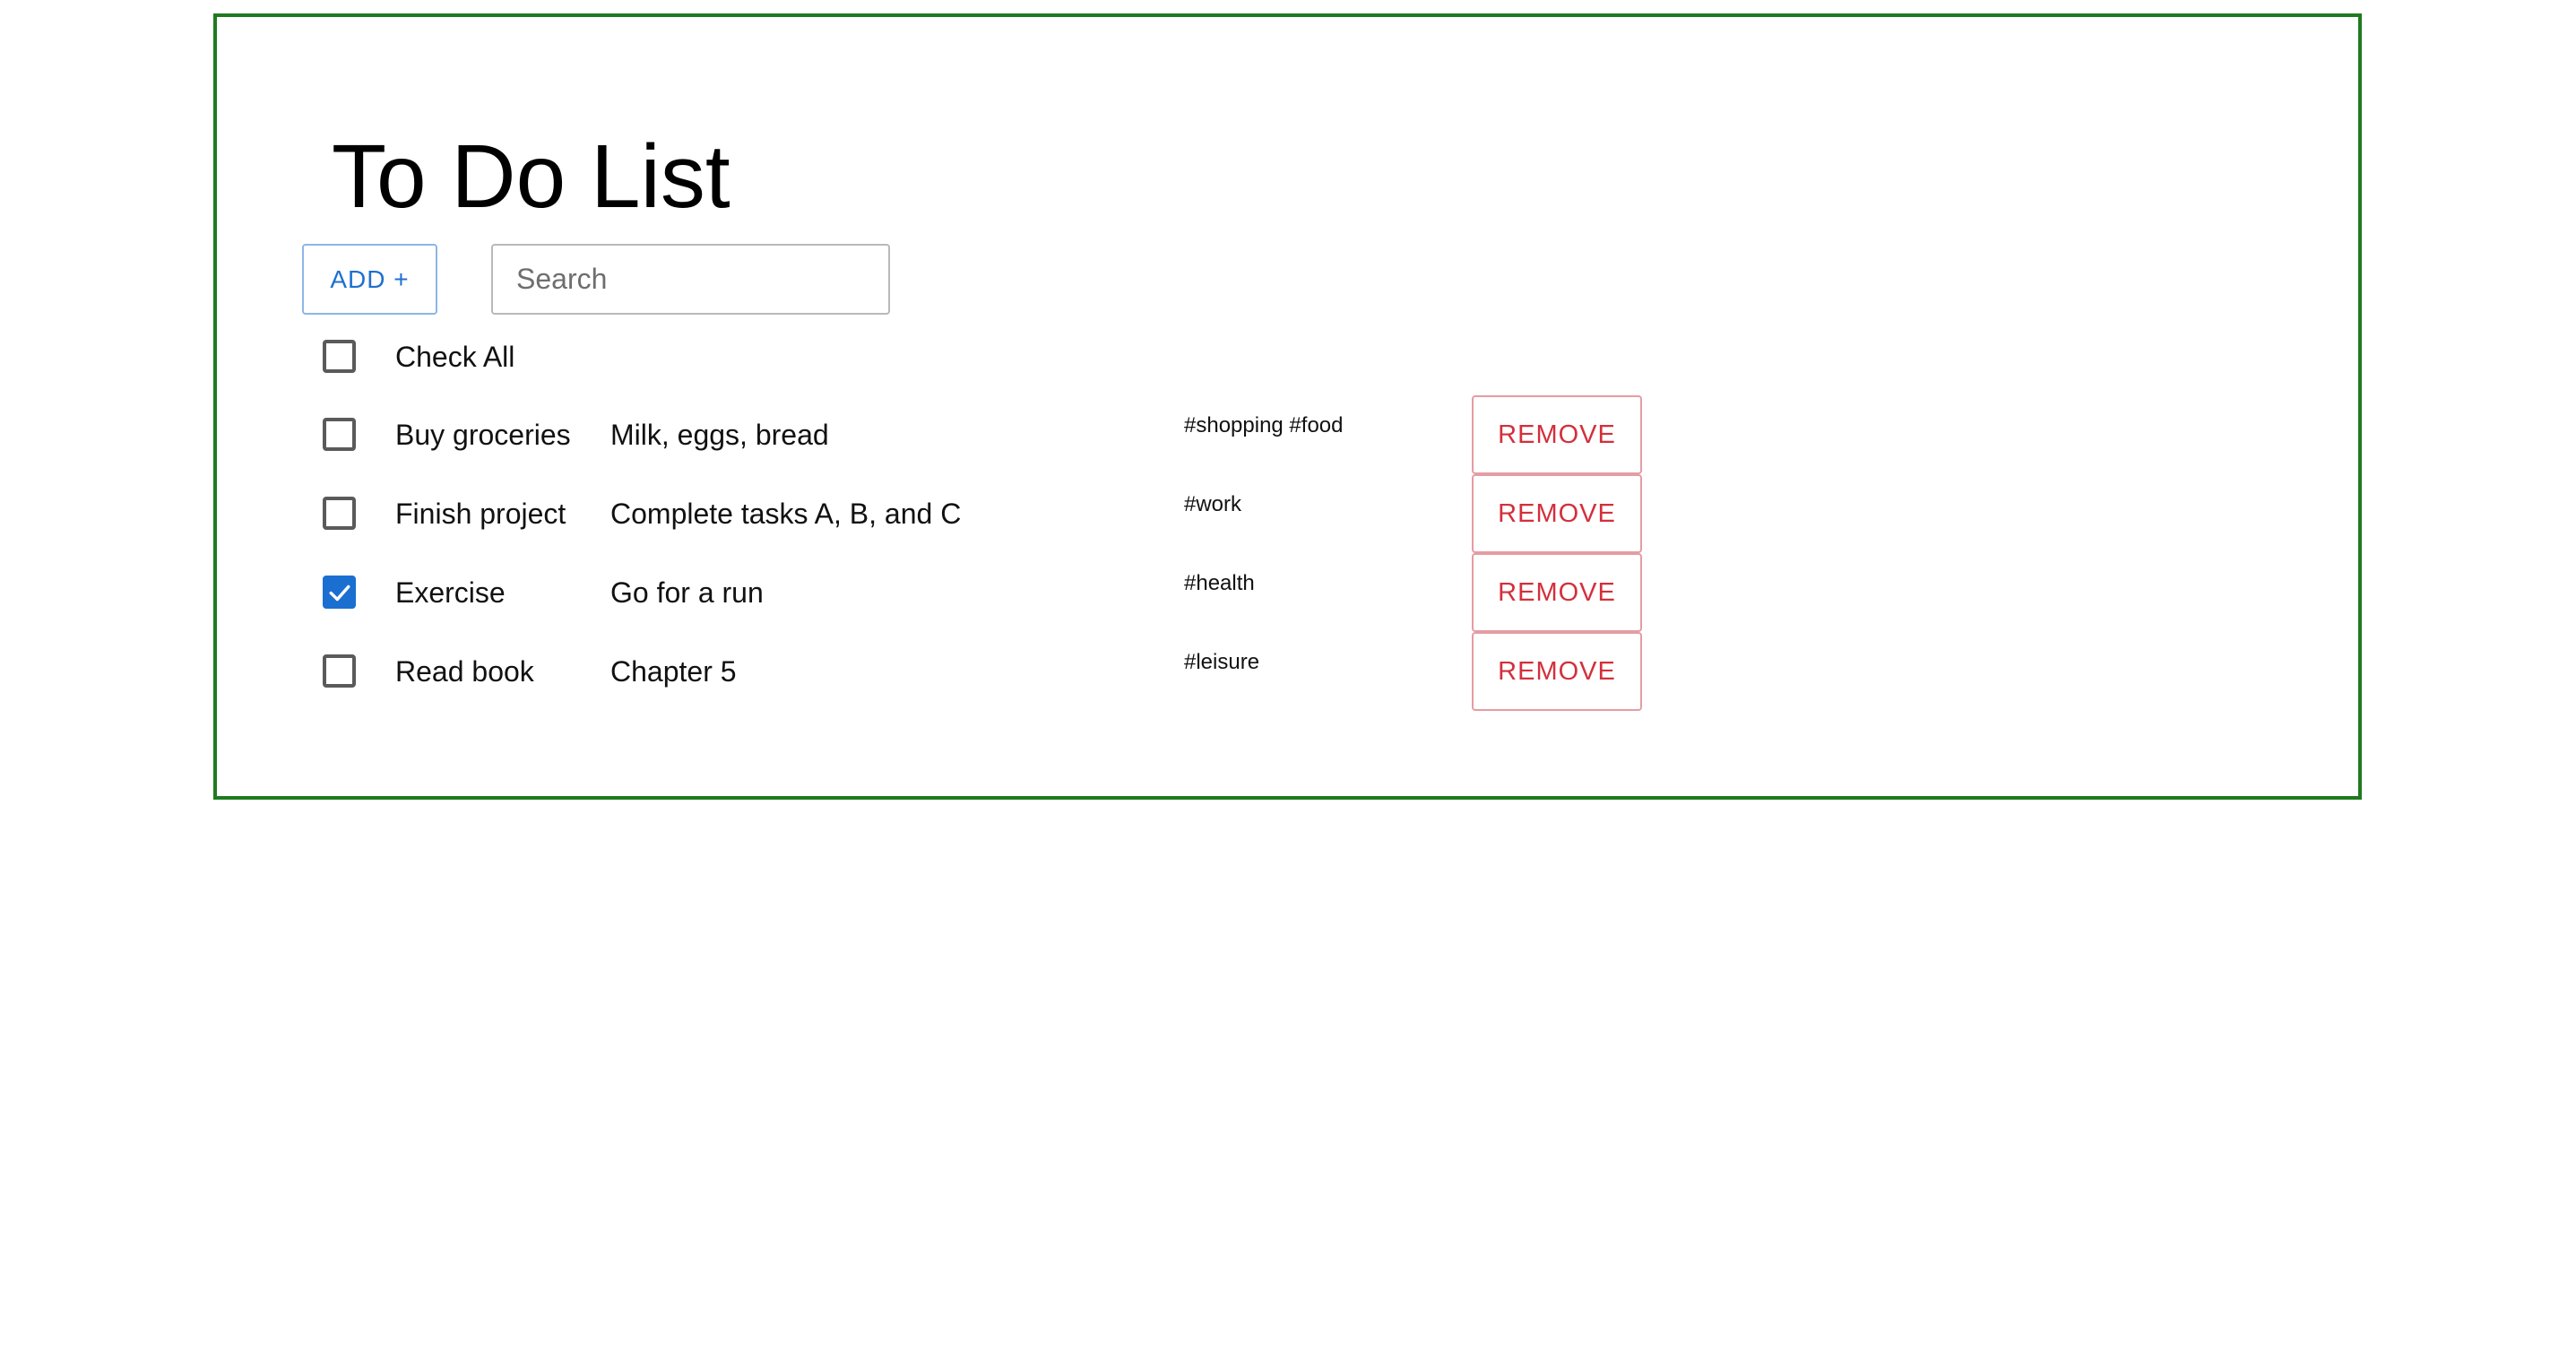 The width and height of the screenshot is (2576, 1368). What do you see at coordinates (786, 514) in the screenshot?
I see `todo-description: Complete tasks A, B, and C` at bounding box center [786, 514].